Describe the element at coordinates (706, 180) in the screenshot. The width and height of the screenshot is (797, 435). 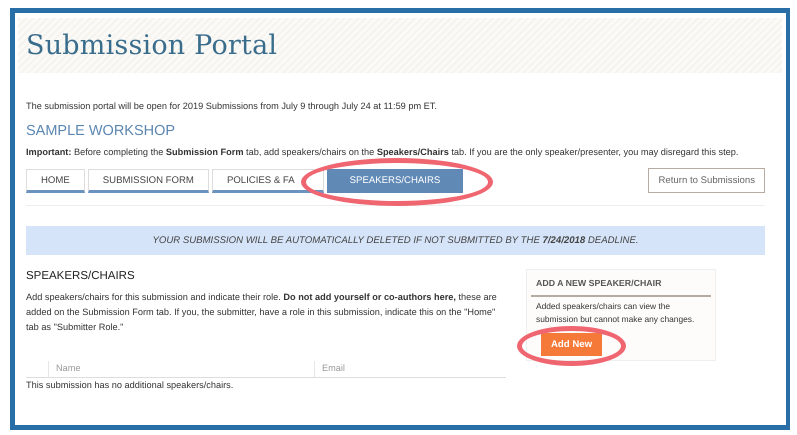
I see `return-button: Return to Submissions` at that location.